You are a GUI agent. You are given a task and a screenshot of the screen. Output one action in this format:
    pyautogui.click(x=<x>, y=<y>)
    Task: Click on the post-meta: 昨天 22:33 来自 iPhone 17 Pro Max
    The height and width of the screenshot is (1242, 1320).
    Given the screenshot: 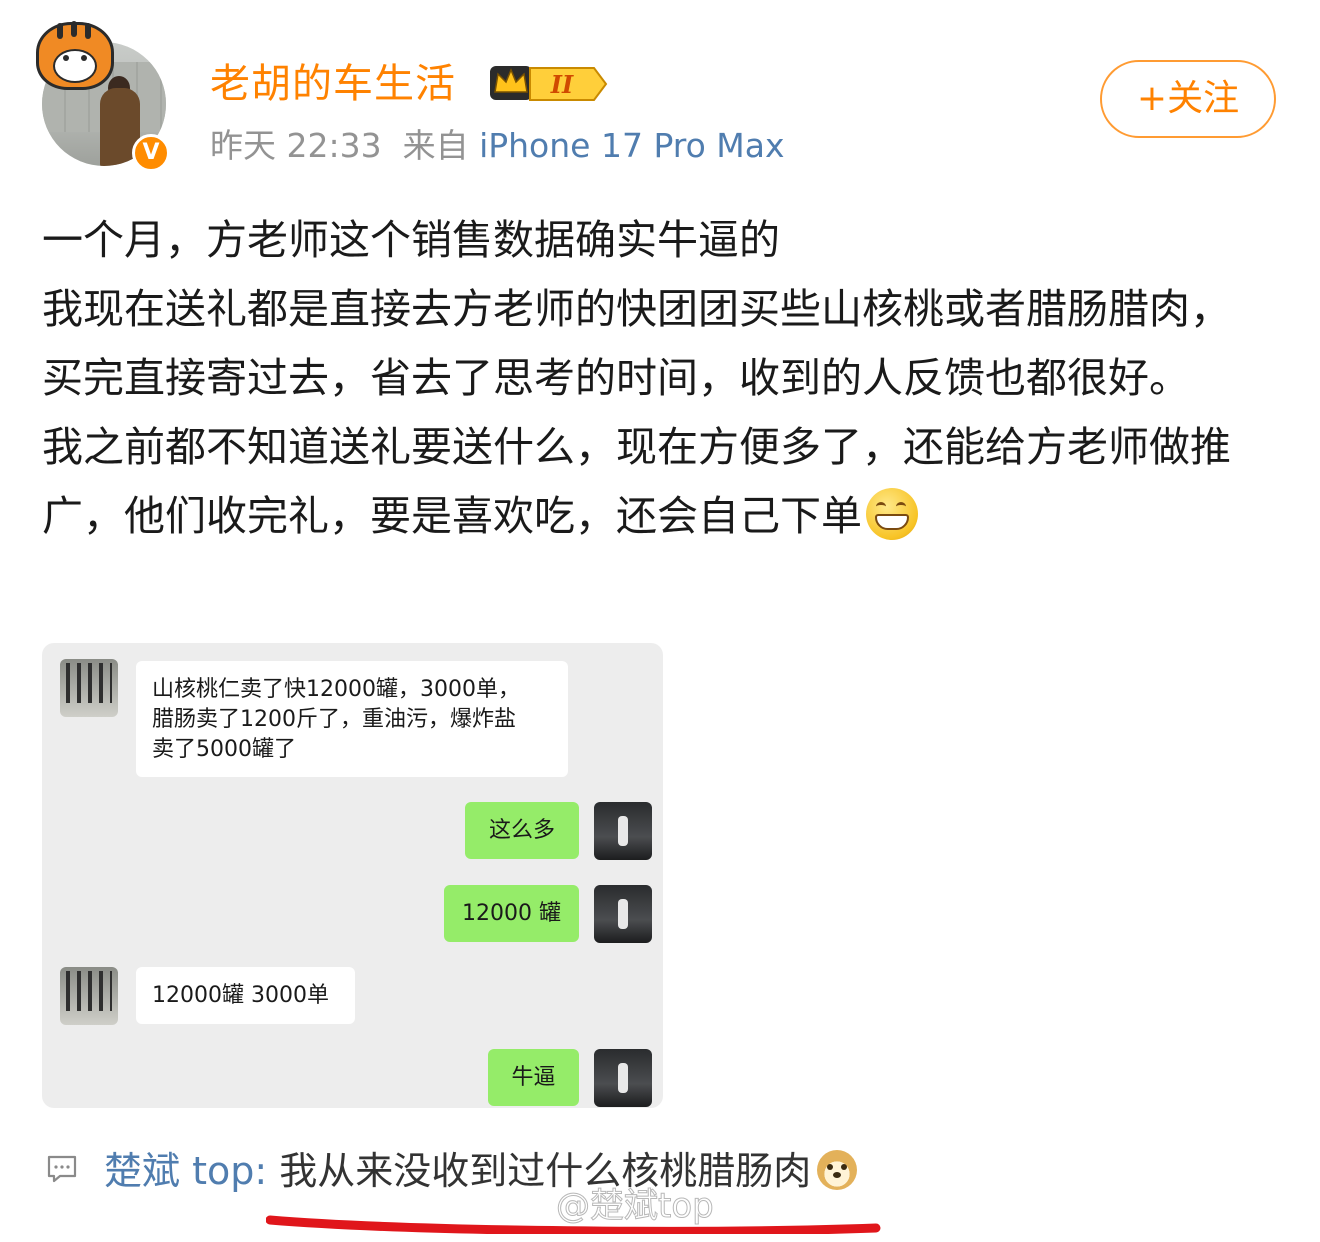 What is the action you would take?
    pyautogui.click(x=497, y=146)
    